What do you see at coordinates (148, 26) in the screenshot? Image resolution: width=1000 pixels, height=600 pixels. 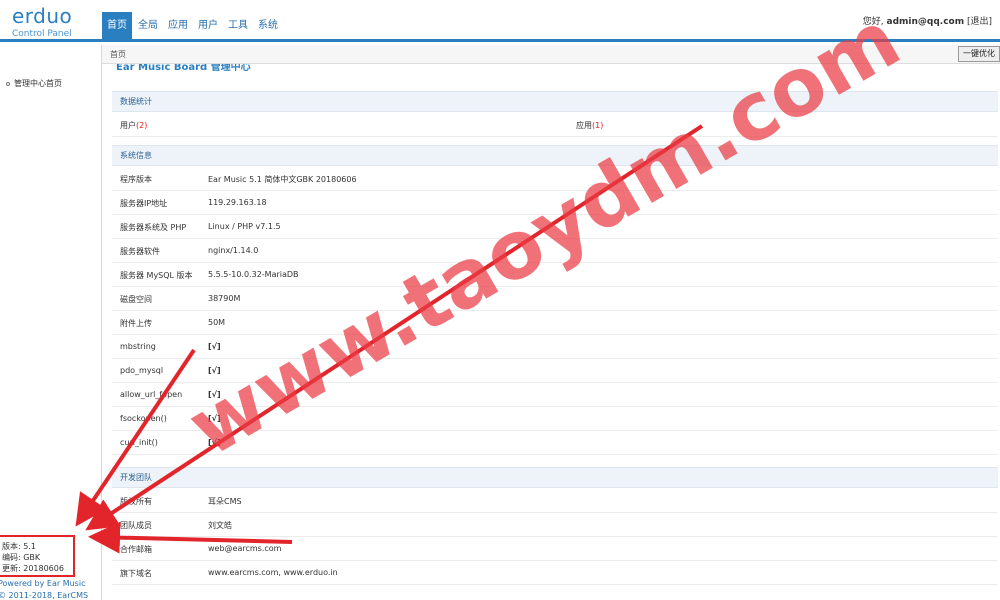 I see `nav-tab-global: 全局` at bounding box center [148, 26].